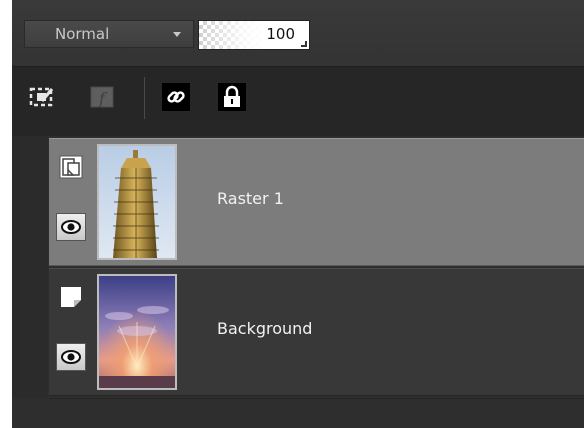  I want to click on sunset-sky-image, so click(137, 332).